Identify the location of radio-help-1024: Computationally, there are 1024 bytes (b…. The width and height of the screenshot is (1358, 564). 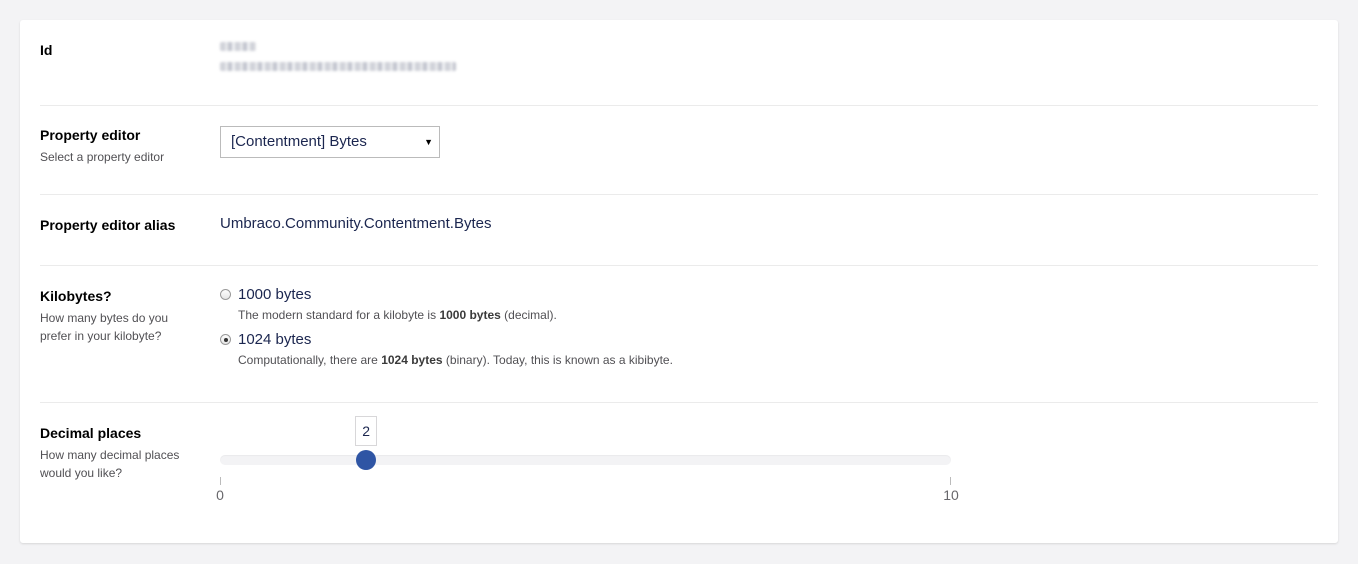
(455, 360).